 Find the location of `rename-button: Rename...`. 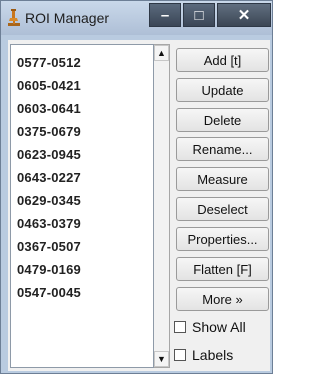

rename-button: Rename... is located at coordinates (222, 149).